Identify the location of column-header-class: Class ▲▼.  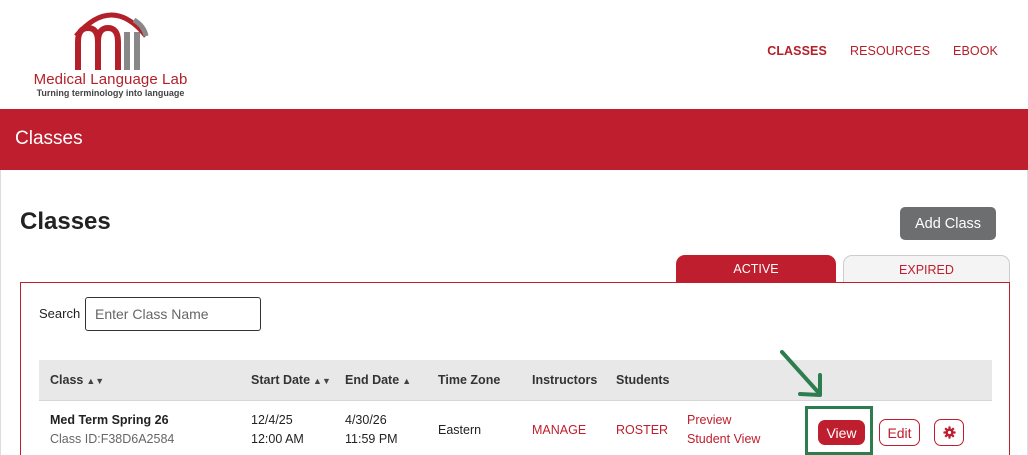
(77, 380).